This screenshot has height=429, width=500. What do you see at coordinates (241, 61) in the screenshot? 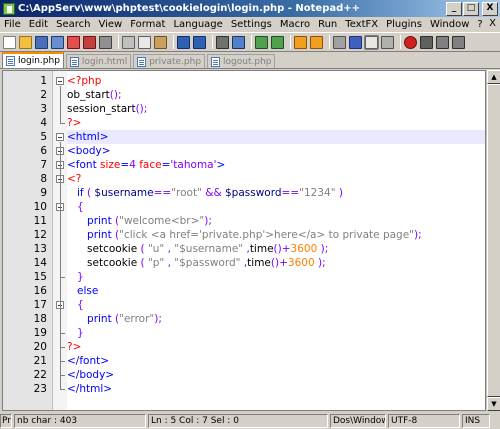
I see `tab-logout-php: logout.php` at bounding box center [241, 61].